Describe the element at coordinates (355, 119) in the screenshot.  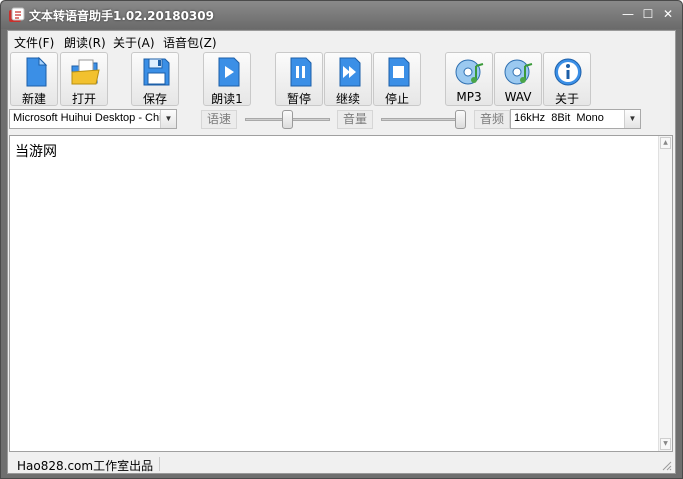
I see `volume-label: 音量` at that location.